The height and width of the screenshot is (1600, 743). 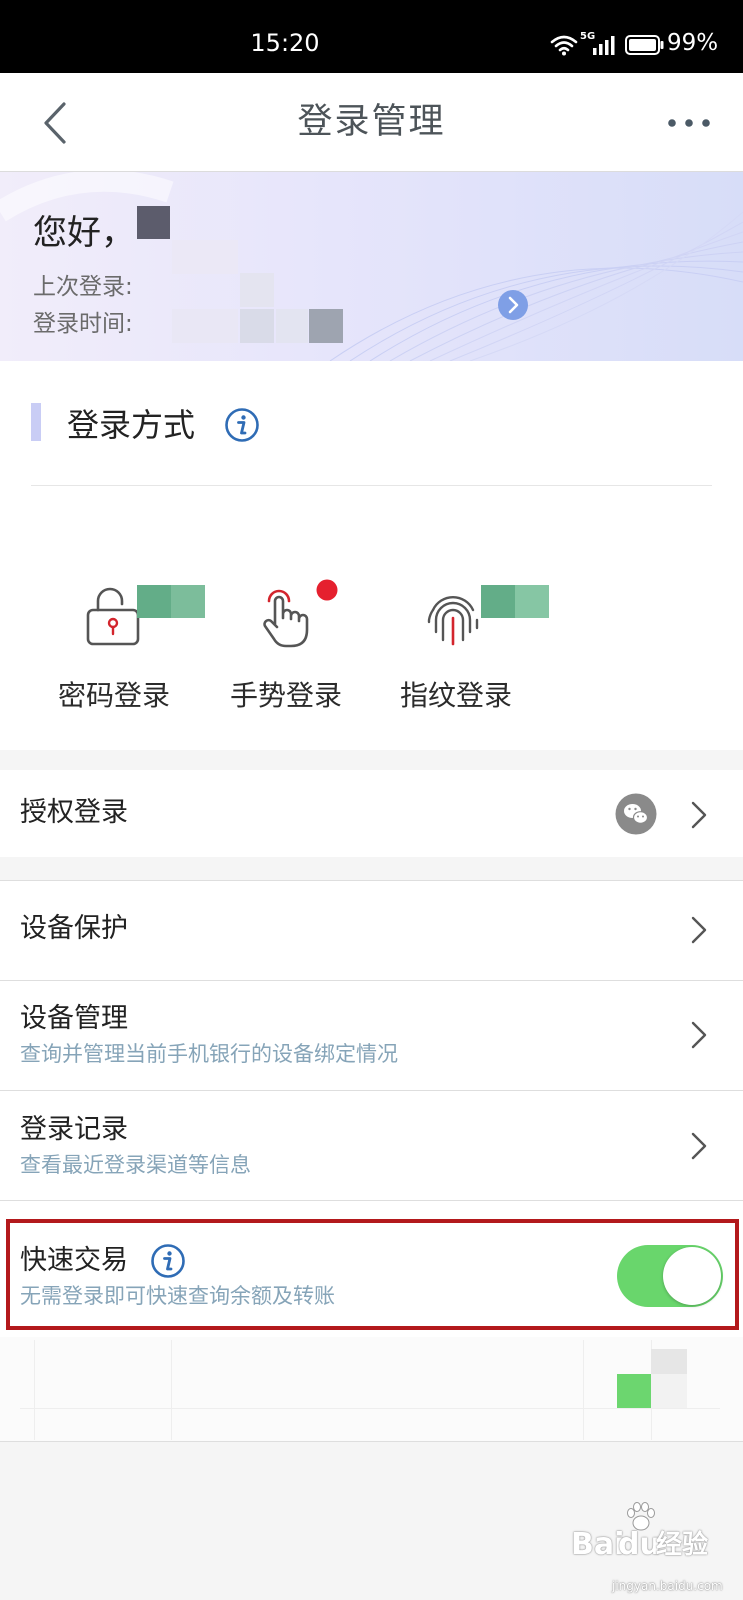 I want to click on method-label-password: 密码登录, so click(x=114, y=696).